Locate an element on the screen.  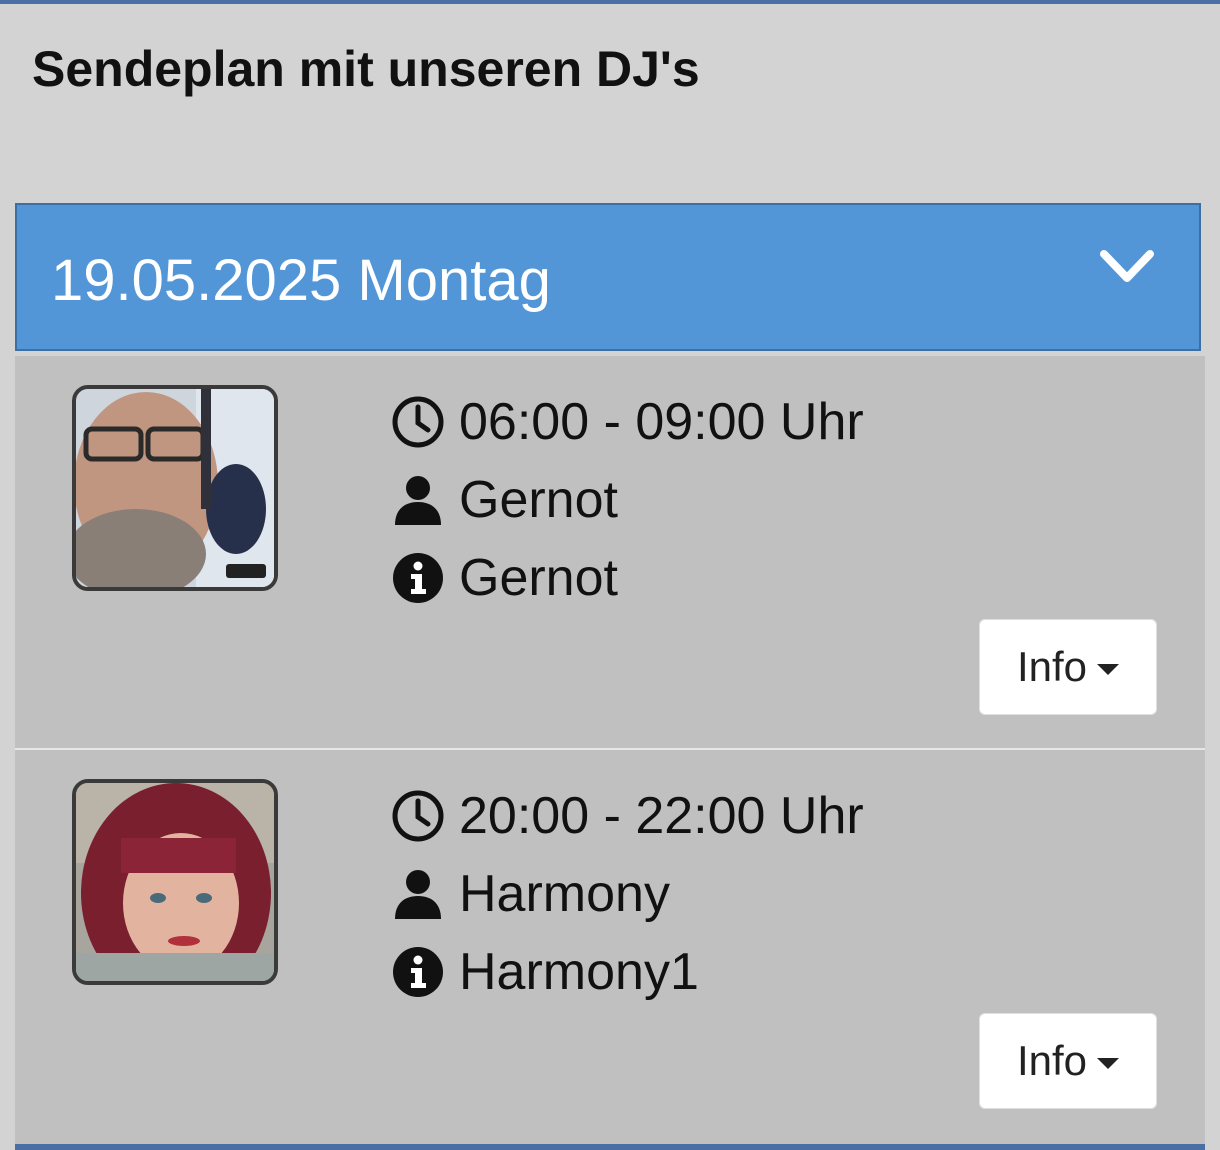
slot-info-row: Gernot is located at coordinates (504, 578).